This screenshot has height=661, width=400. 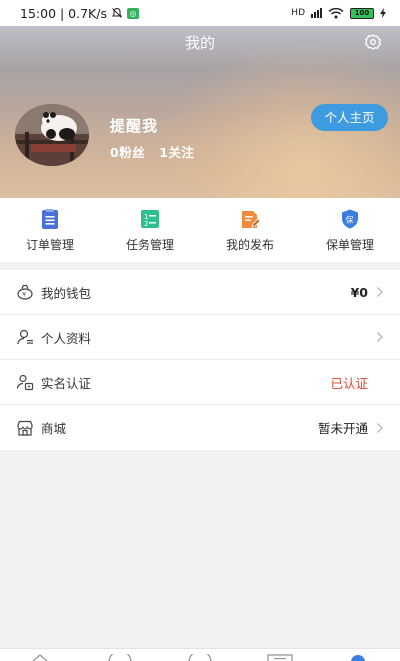 I want to click on mine-tab-icon, so click(x=358, y=657).